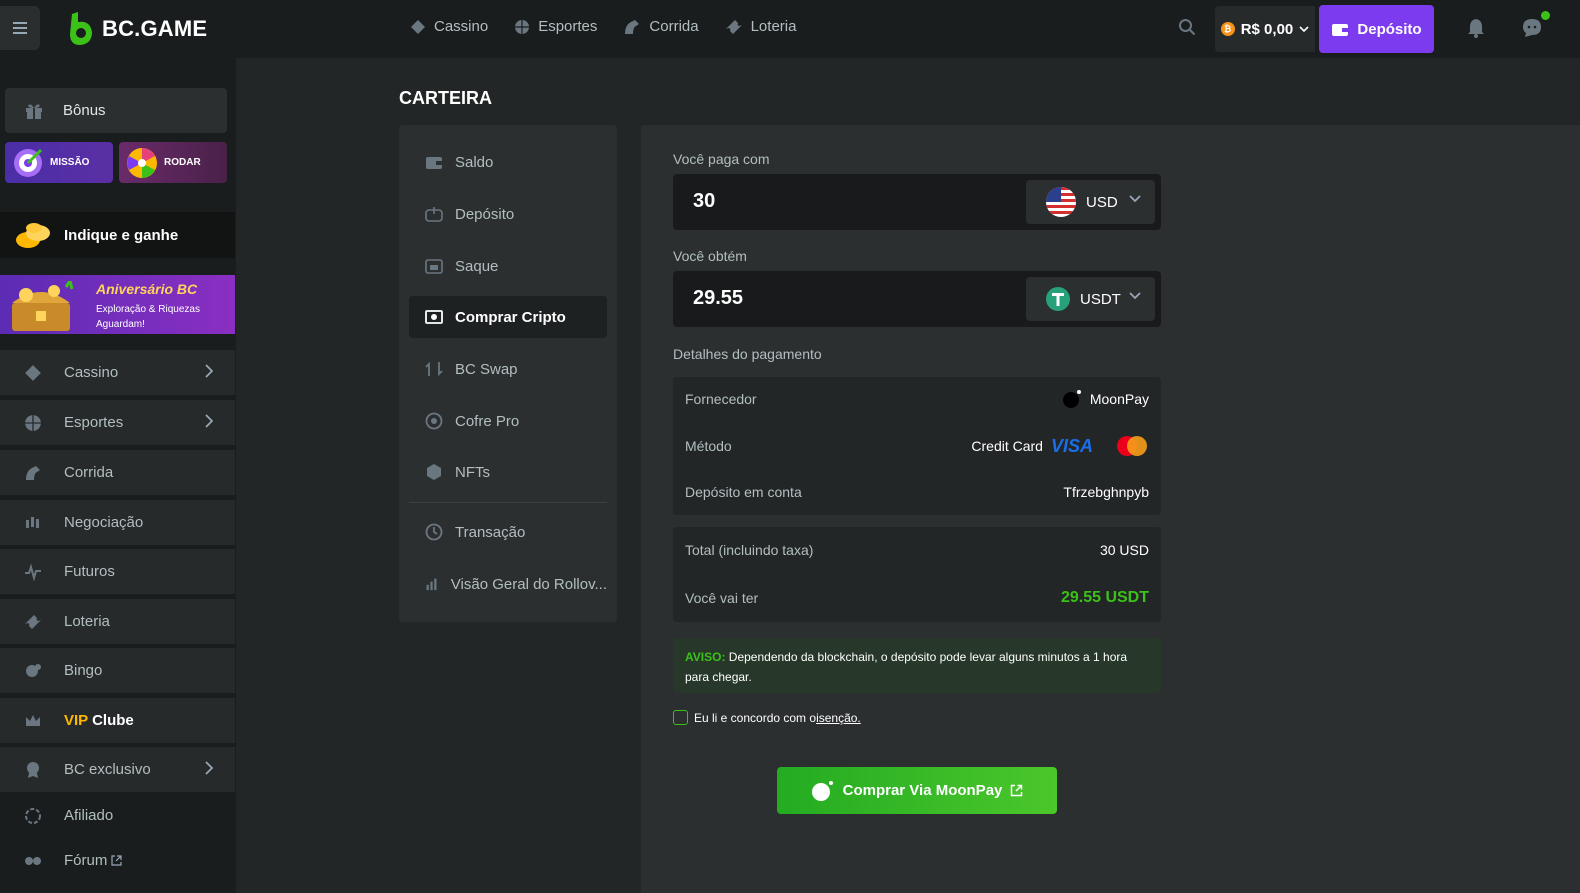 The height and width of the screenshot is (893, 1580). Describe the element at coordinates (1532, 30) in the screenshot. I see `chat-button` at that location.